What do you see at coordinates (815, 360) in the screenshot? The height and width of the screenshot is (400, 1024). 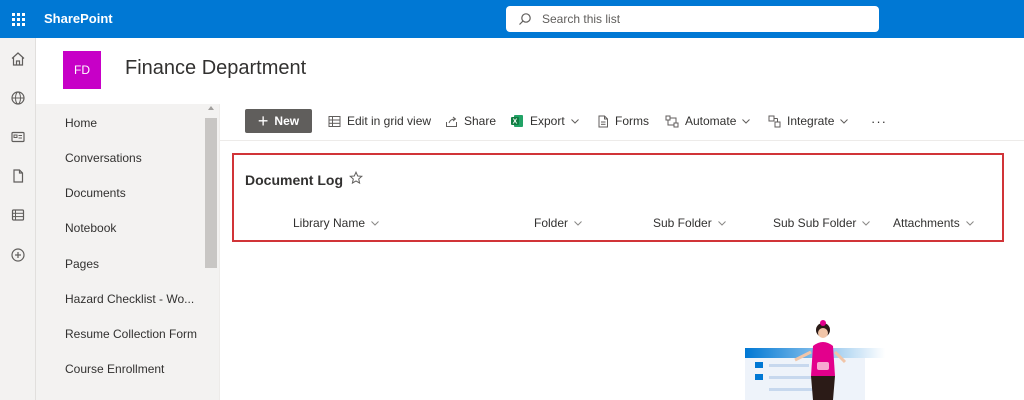 I see `empty-list-illustration` at bounding box center [815, 360].